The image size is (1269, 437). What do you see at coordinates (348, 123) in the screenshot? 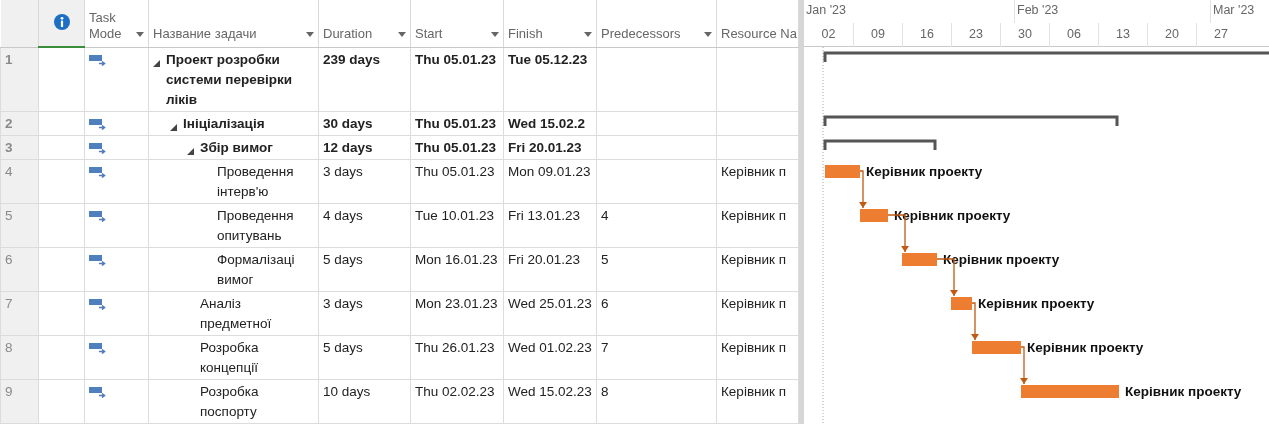
I see `table-cell: 30 days` at bounding box center [348, 123].